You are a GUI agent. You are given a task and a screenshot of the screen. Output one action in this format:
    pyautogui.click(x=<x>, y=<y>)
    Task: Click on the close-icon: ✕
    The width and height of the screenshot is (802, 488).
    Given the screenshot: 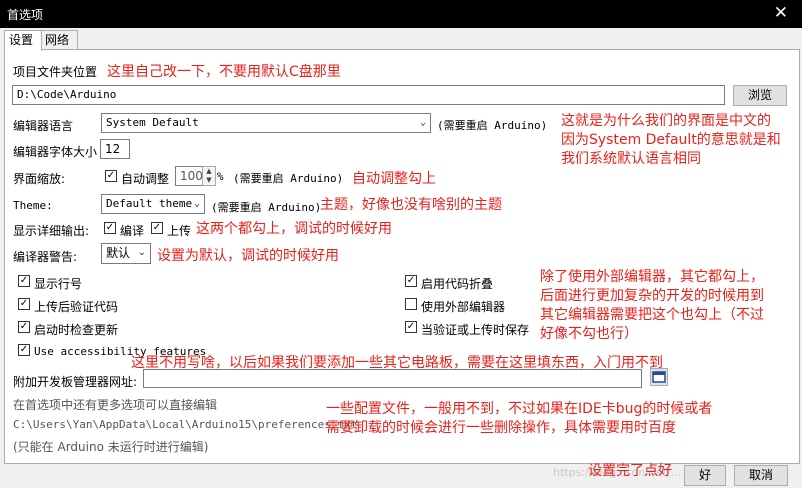 What is the action you would take?
    pyautogui.click(x=781, y=13)
    